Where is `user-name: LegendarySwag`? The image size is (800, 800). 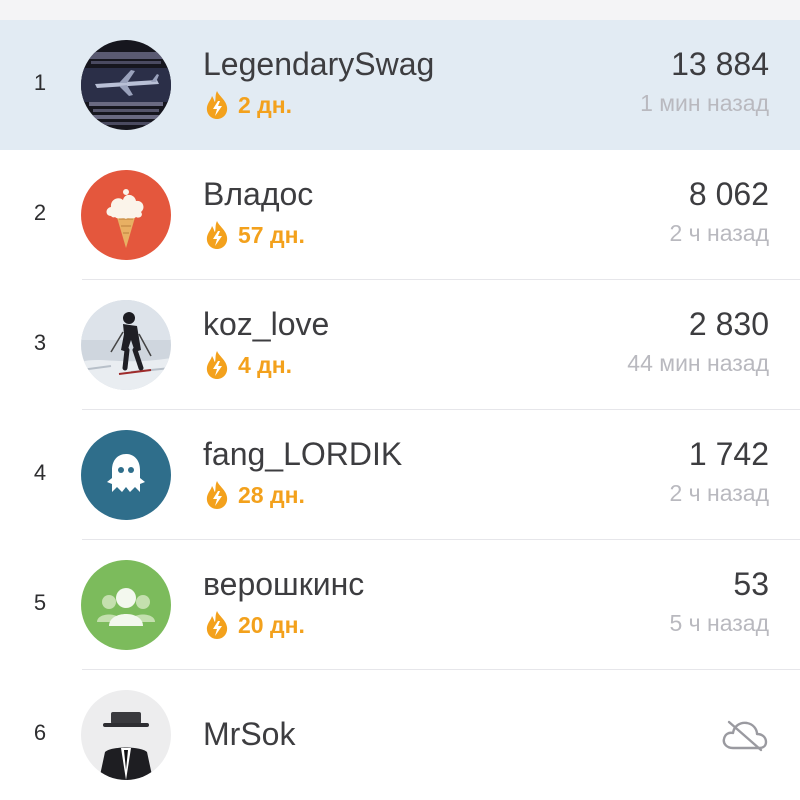
user-name: LegendarySwag is located at coordinates (319, 64).